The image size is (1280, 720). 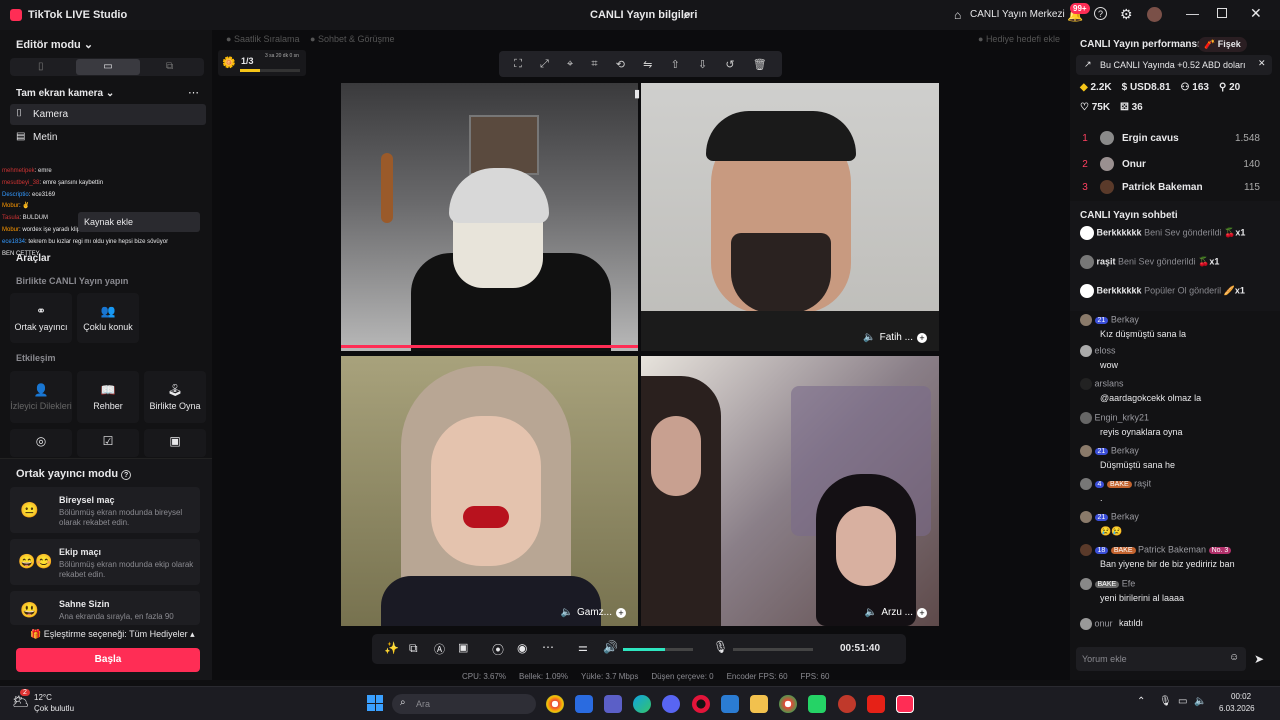 I want to click on clock-date: 6.03.2026, so click(x=1237, y=708).